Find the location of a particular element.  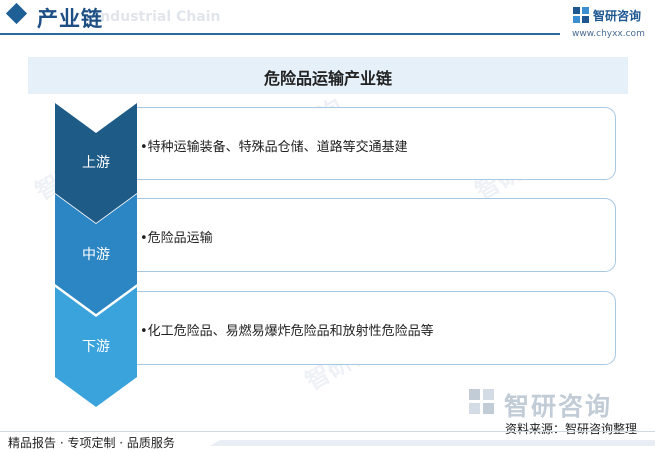

watermark-logo: 智研咨询 is located at coordinates (558, 403).